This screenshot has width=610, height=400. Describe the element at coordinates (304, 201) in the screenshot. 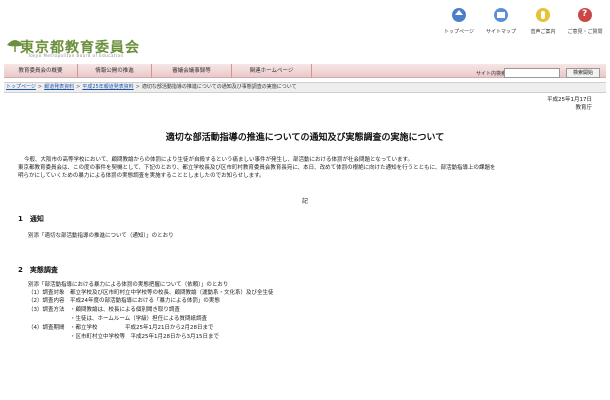

I see `ki-marker: 記` at that location.